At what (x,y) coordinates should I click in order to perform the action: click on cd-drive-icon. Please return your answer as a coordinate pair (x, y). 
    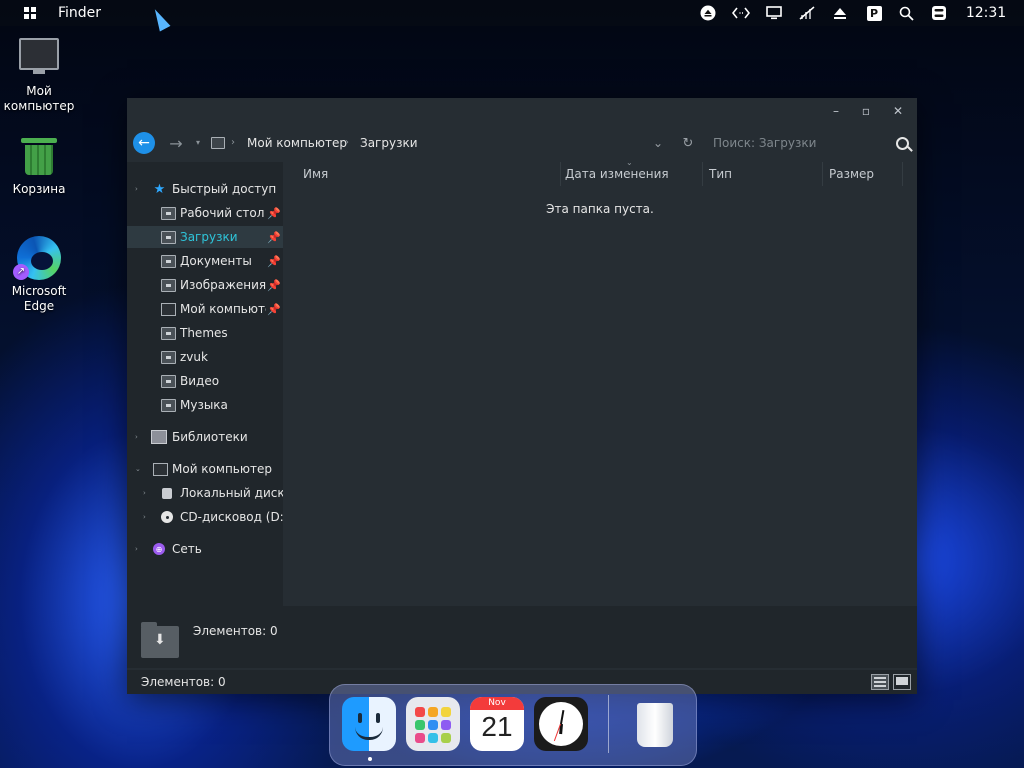
    Looking at the image, I should click on (167, 517).